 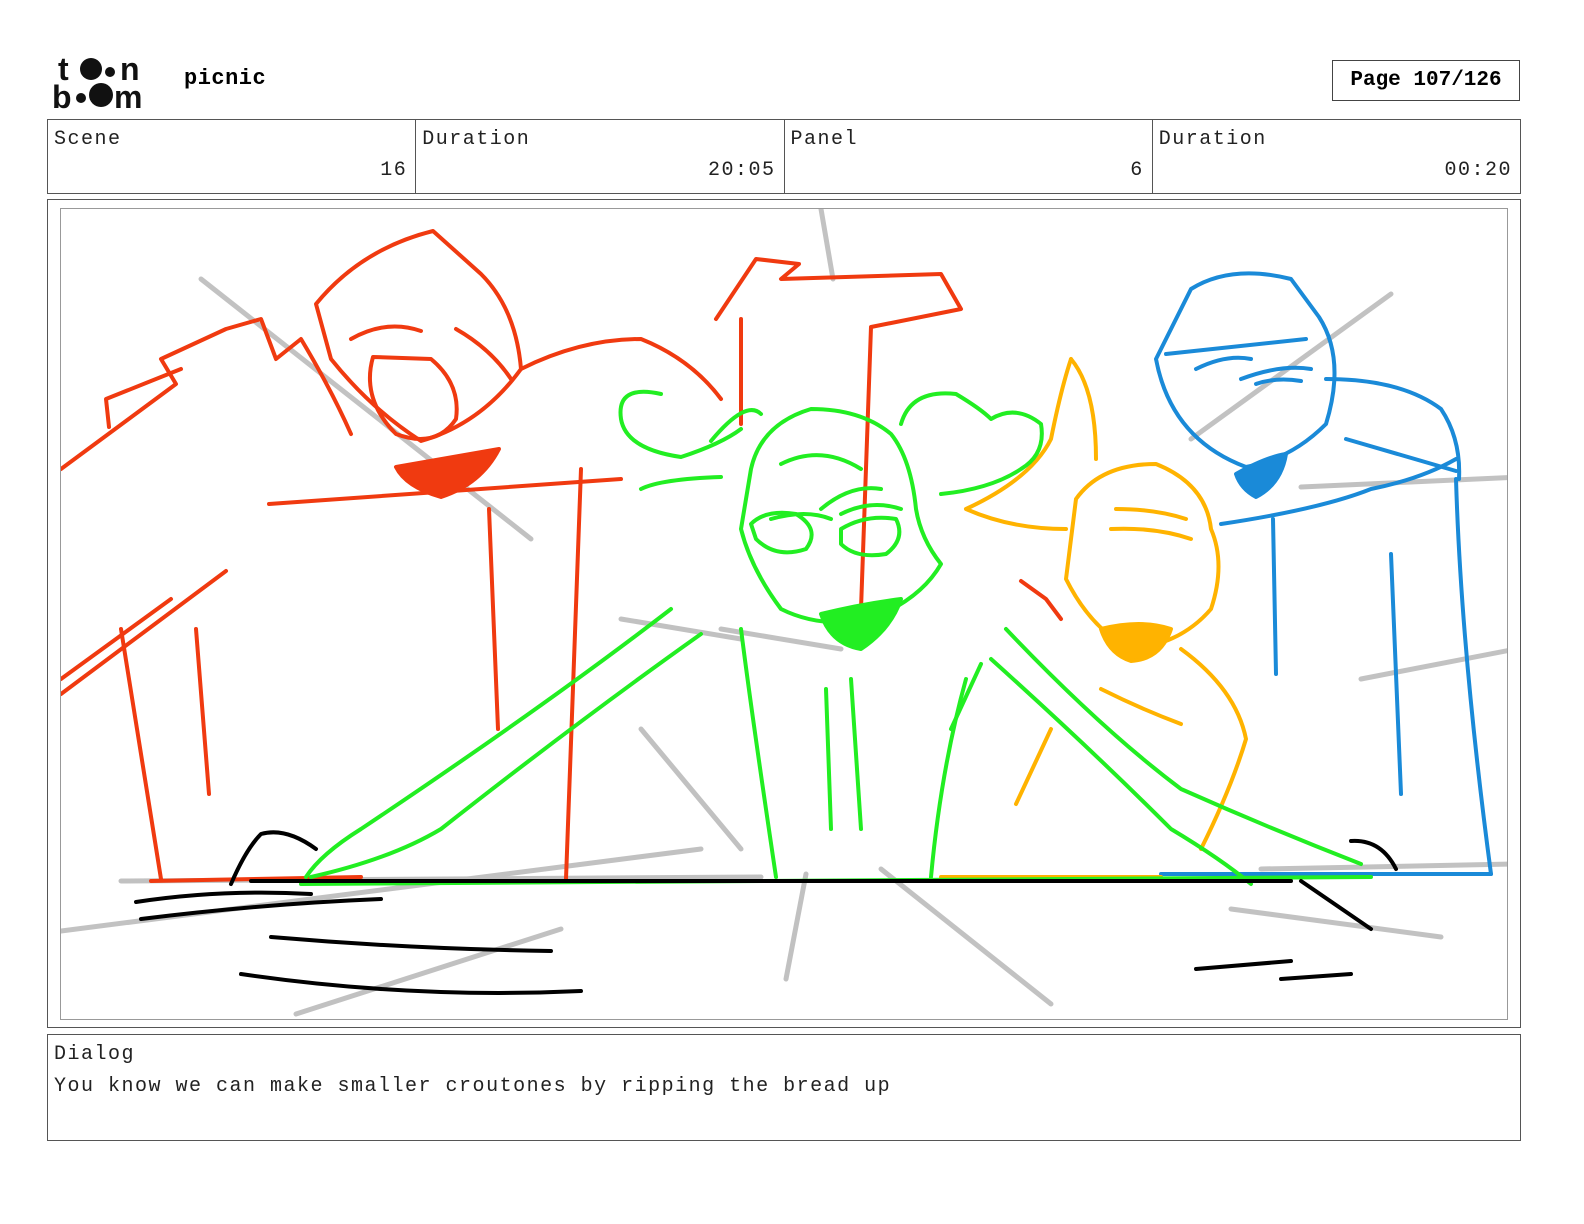 What do you see at coordinates (117, 639) in the screenshot?
I see `red-arm` at bounding box center [117, 639].